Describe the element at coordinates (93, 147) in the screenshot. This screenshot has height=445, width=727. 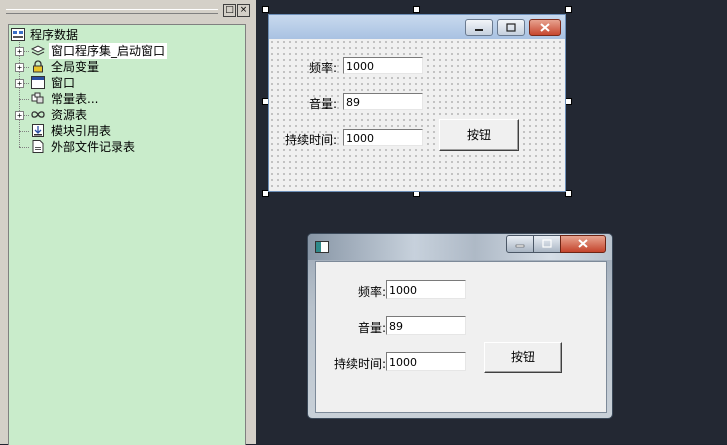
I see `tree-item-label: 外部文件记录表` at that location.